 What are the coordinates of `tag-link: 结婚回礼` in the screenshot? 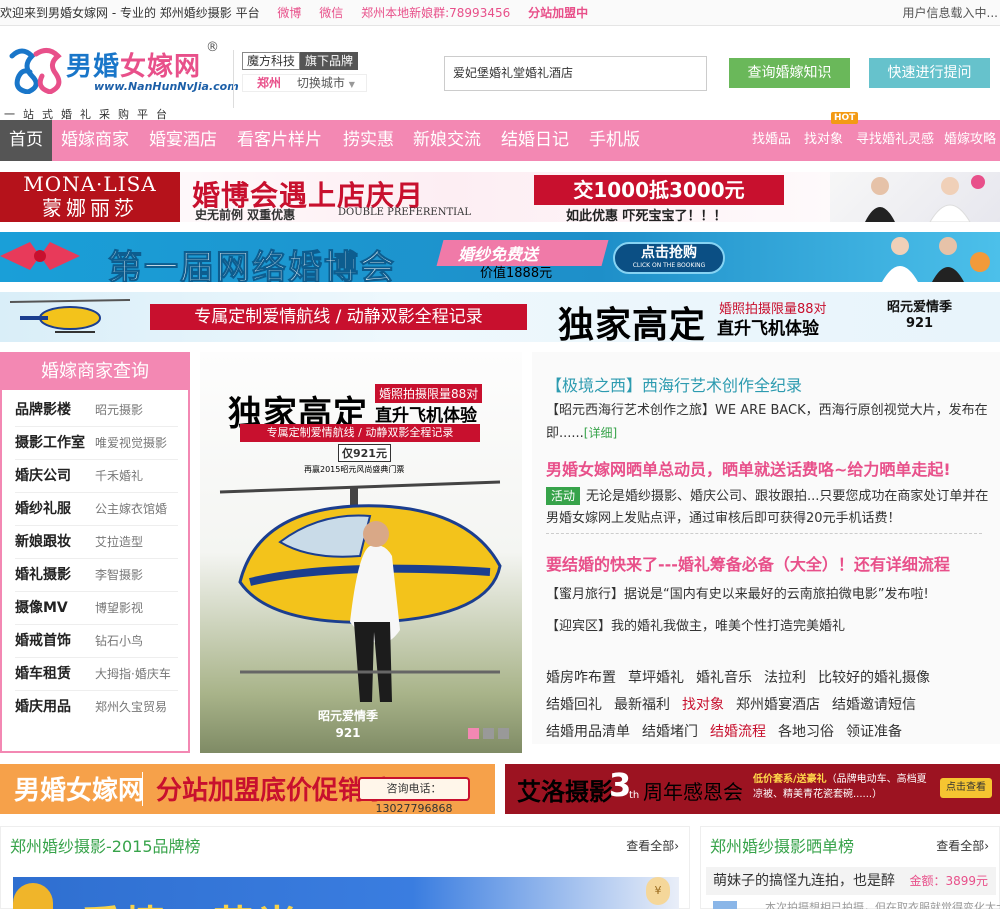 It's located at (574, 705).